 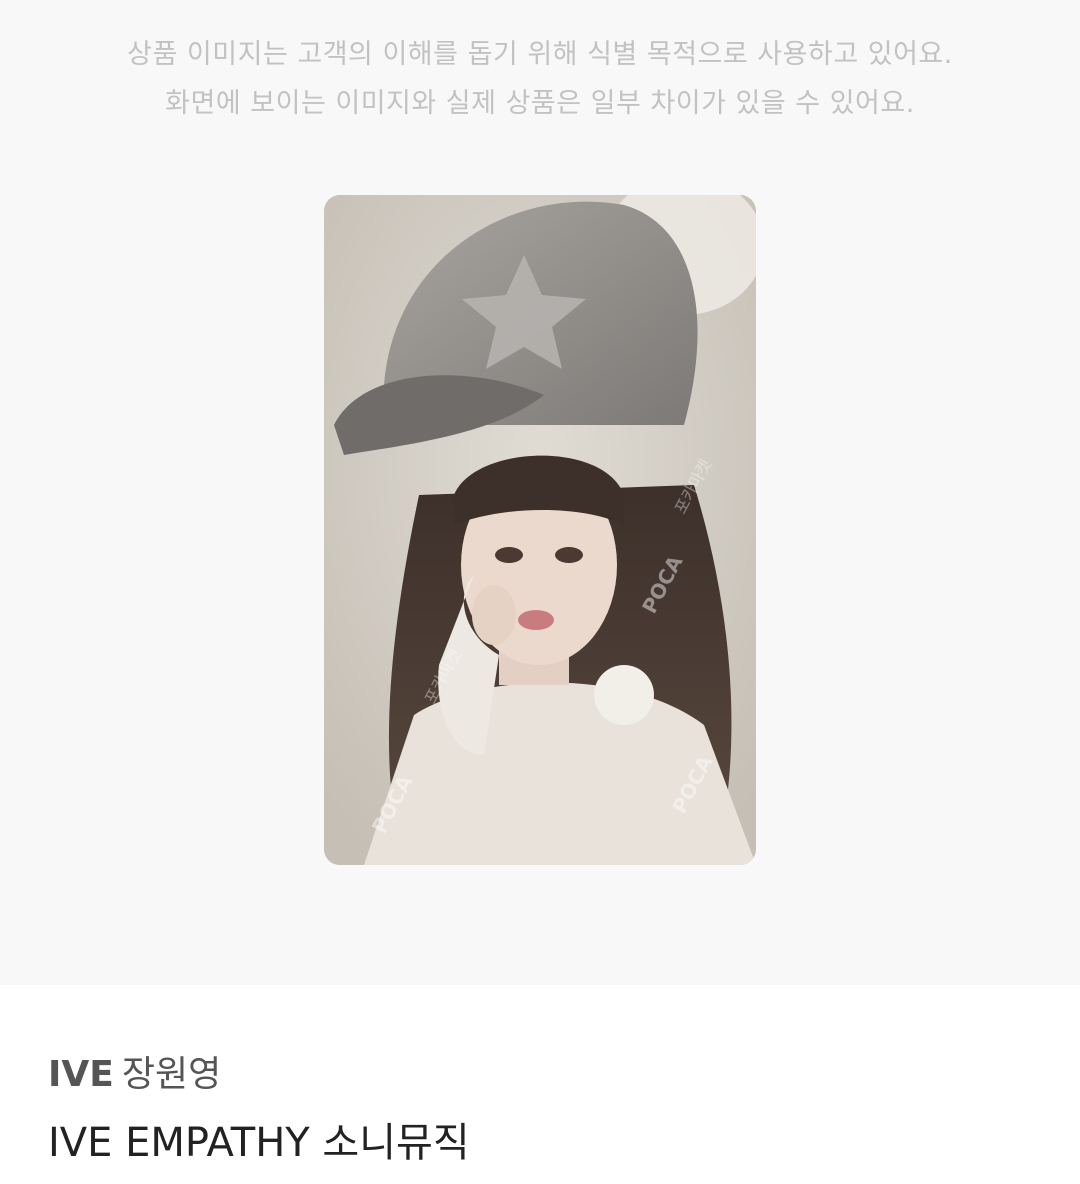 What do you see at coordinates (540, 54) in the screenshot?
I see `notice-line-1: 상품 이미지는 고객의 이해를 돕기 위해 식별 목적으로 사용하고 있어요.` at bounding box center [540, 54].